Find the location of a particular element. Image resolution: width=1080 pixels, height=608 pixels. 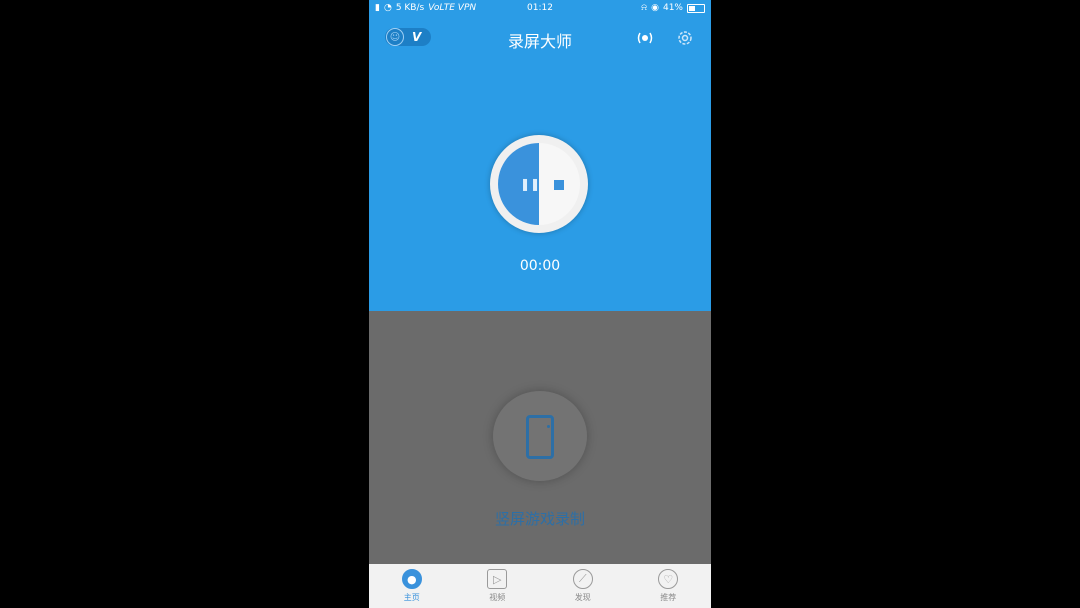

portrait-record-button is located at coordinates (540, 436).